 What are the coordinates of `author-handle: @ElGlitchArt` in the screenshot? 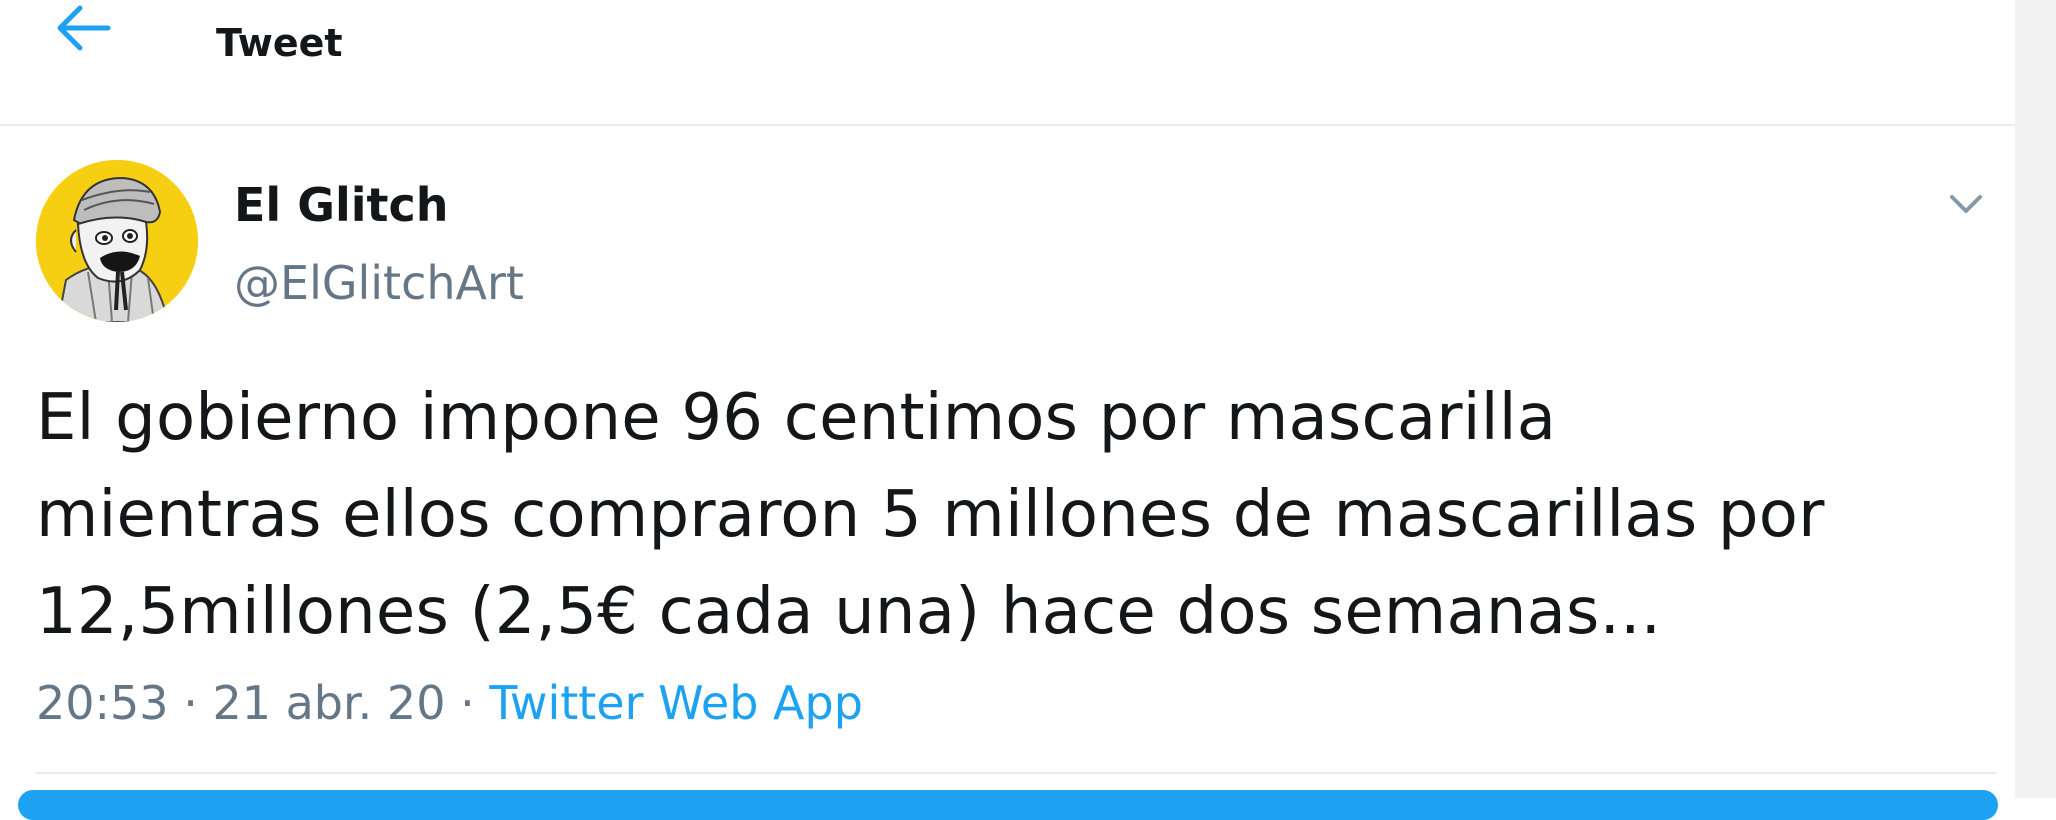 It's located at (379, 283).